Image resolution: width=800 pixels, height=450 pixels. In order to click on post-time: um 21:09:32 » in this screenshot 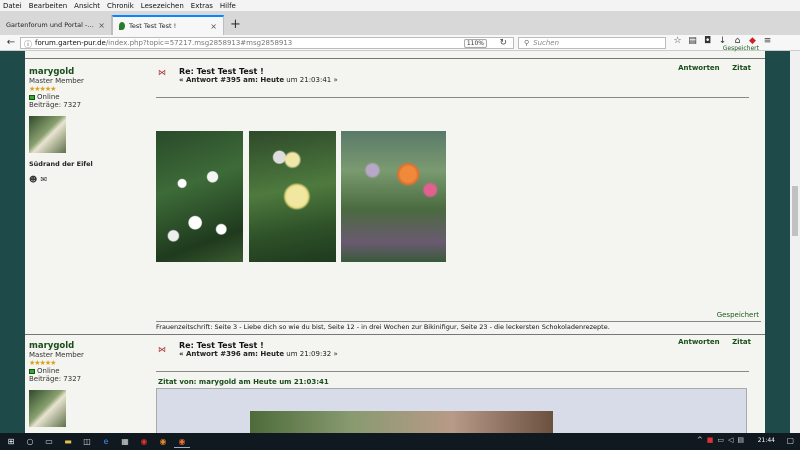, I will do `click(311, 354)`.